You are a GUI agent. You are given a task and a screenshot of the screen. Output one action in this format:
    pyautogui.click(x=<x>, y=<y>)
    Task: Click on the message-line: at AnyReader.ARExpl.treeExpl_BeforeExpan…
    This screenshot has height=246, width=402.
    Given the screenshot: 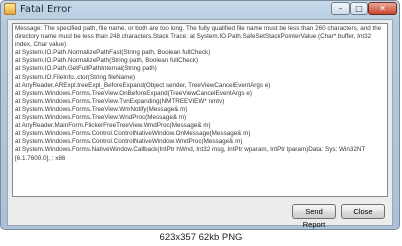 What is the action you would take?
    pyautogui.click(x=143, y=85)
    